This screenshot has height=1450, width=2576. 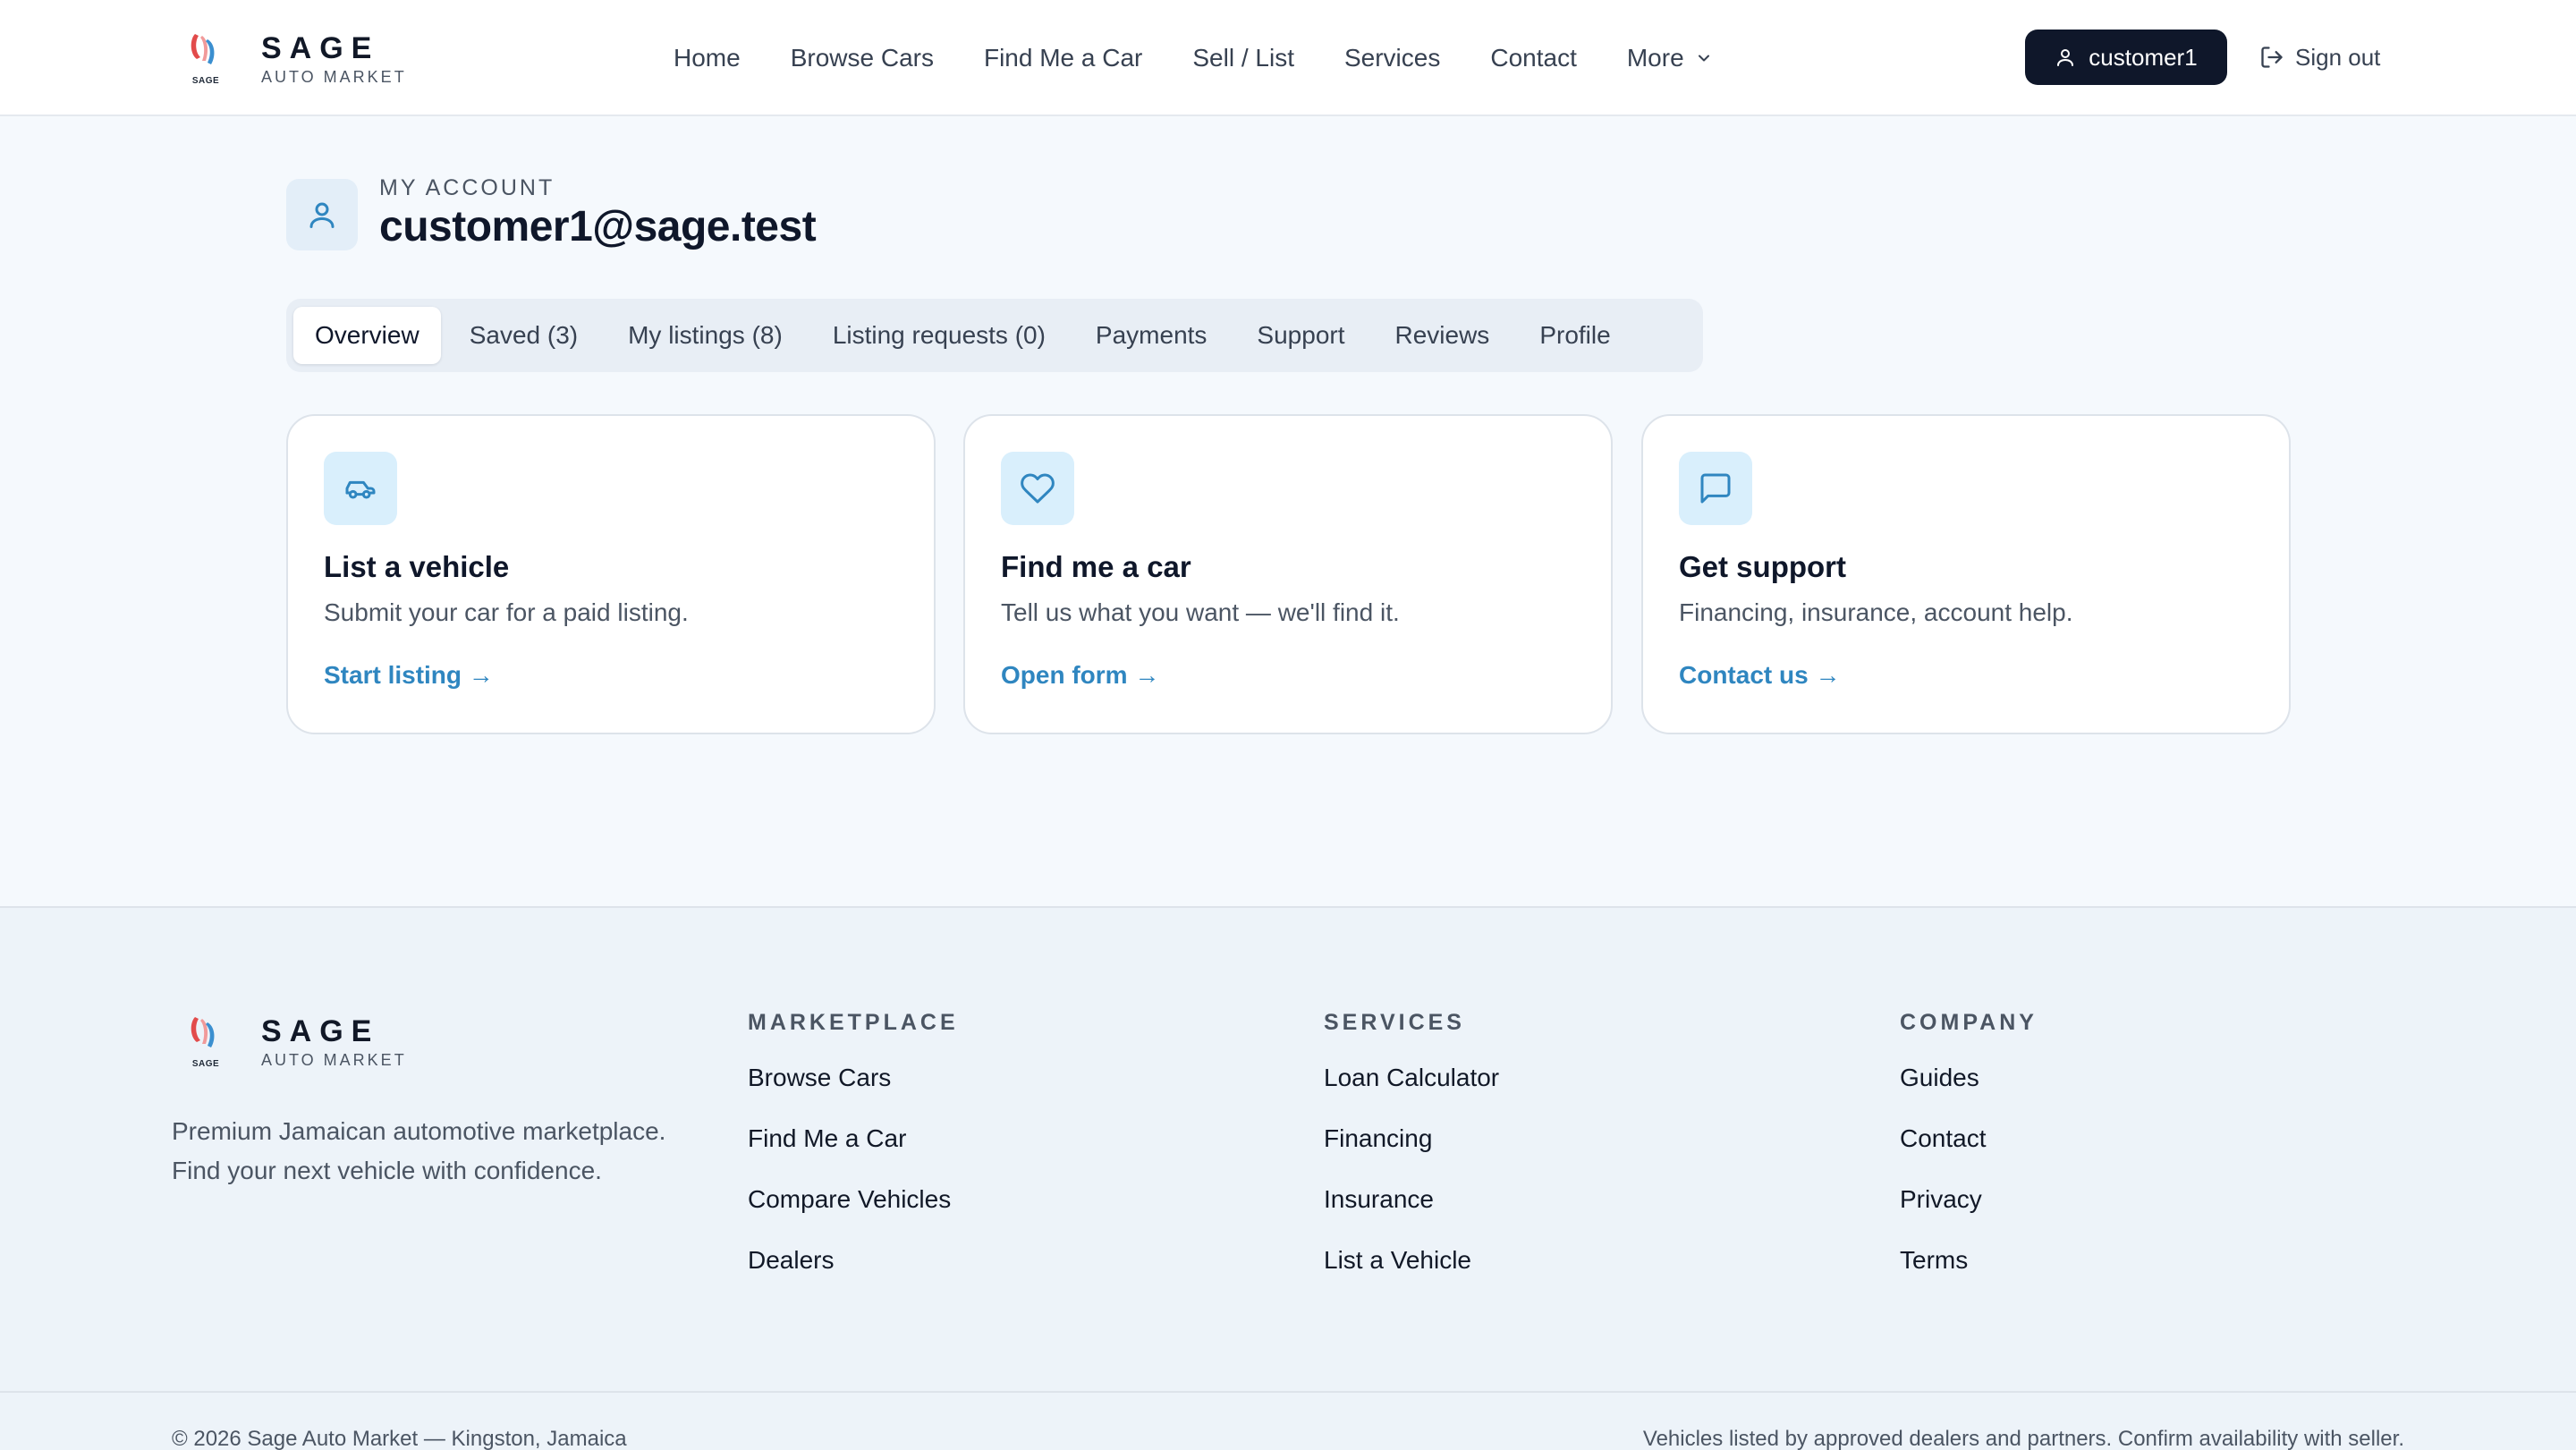 I want to click on footer-link: Find Me a Car, so click(x=853, y=1154).